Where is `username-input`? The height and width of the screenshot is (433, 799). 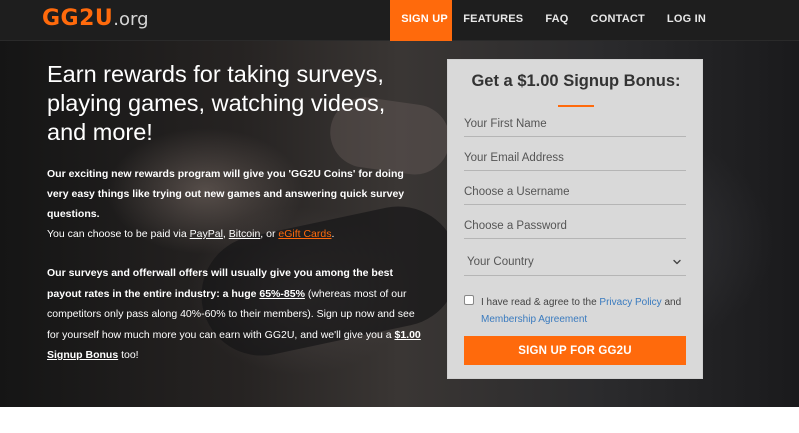 username-input is located at coordinates (575, 194).